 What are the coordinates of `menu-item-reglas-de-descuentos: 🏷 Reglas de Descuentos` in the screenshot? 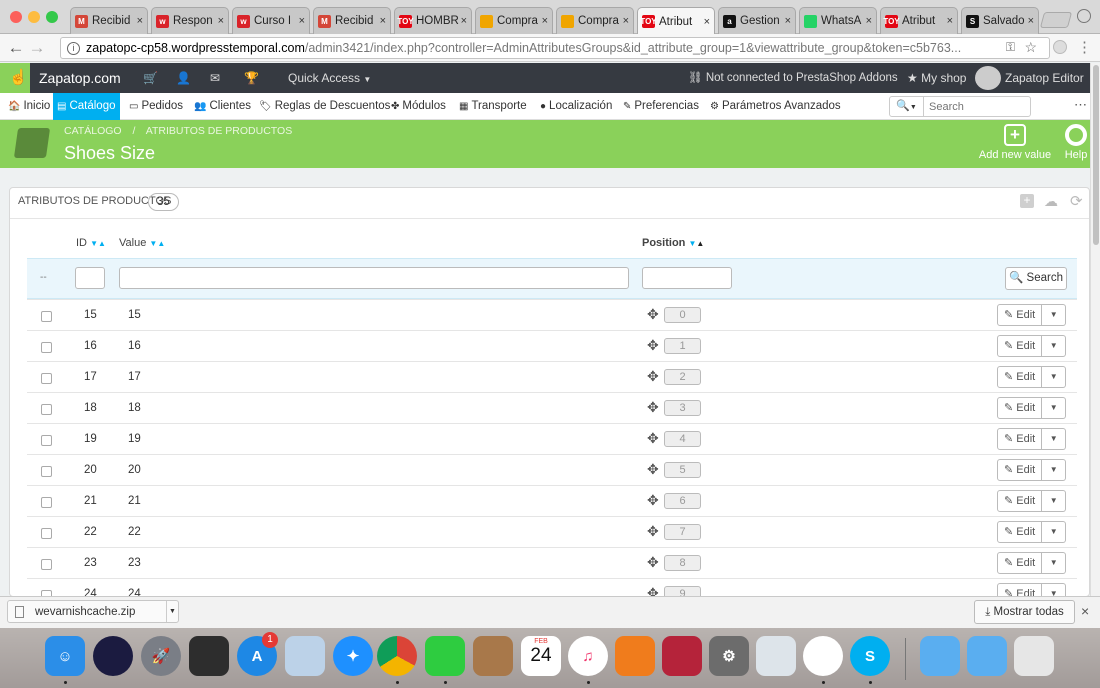 It's located at (324, 106).